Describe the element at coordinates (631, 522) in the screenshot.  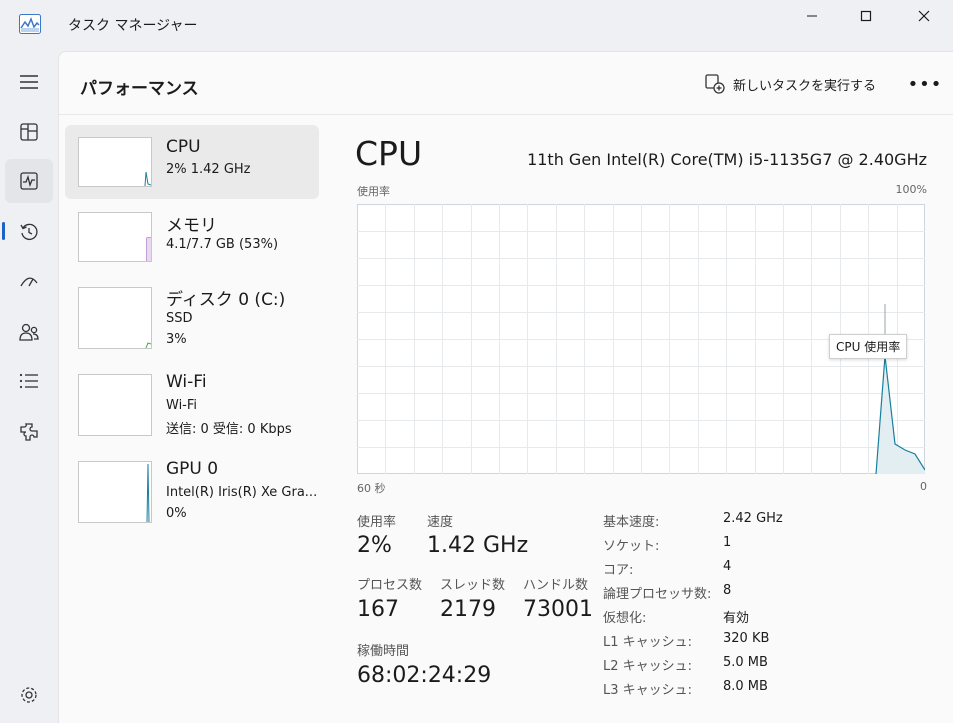
I see `spec-label: 基本速度:` at that location.